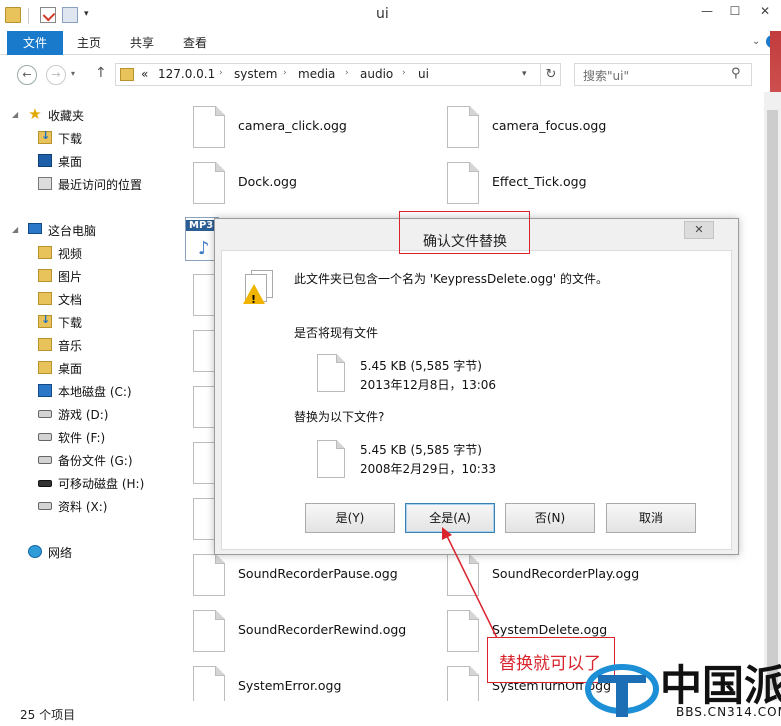 The height and width of the screenshot is (726, 781). What do you see at coordinates (663, 74) in the screenshot?
I see `search-input: 搜索"ui" ⚲` at bounding box center [663, 74].